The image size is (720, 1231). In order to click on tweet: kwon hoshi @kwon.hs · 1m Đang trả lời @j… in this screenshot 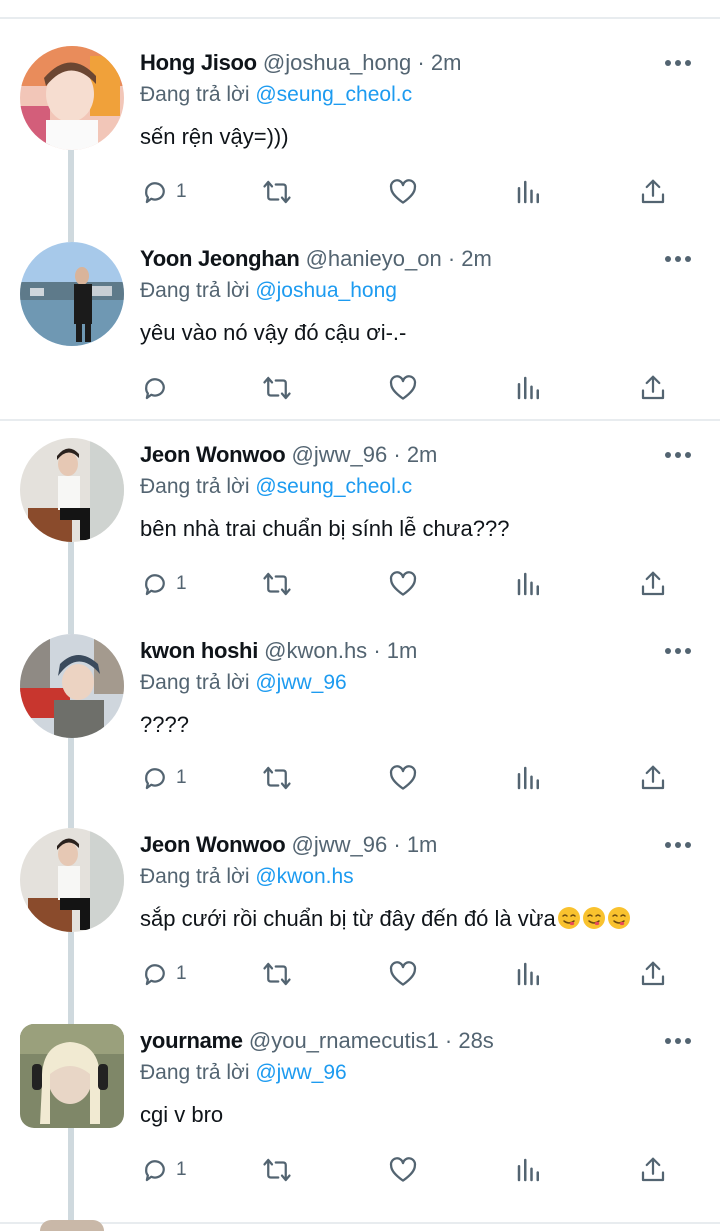, I will do `click(360, 719)`.